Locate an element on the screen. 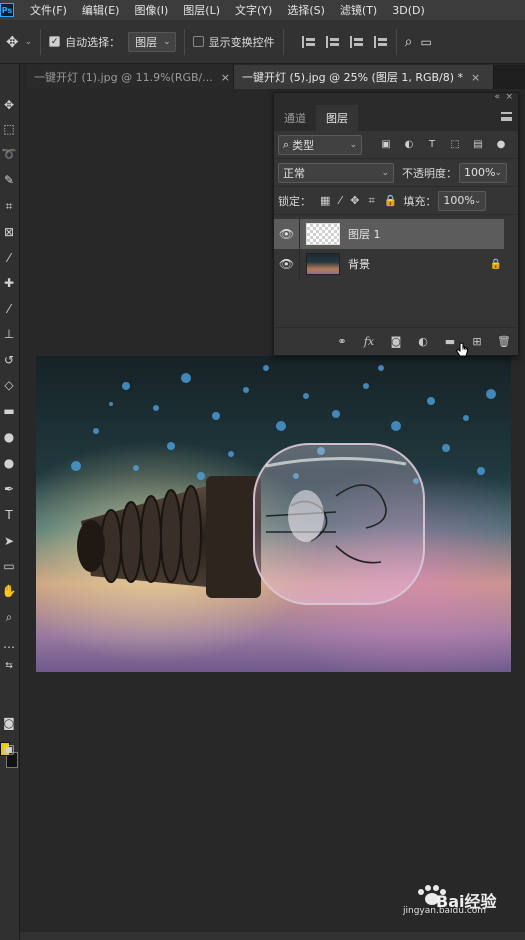 Image resolution: width=525 pixels, height=940 pixels. tool-preset-dropdown-icon: ⌄ is located at coordinates (29, 42).